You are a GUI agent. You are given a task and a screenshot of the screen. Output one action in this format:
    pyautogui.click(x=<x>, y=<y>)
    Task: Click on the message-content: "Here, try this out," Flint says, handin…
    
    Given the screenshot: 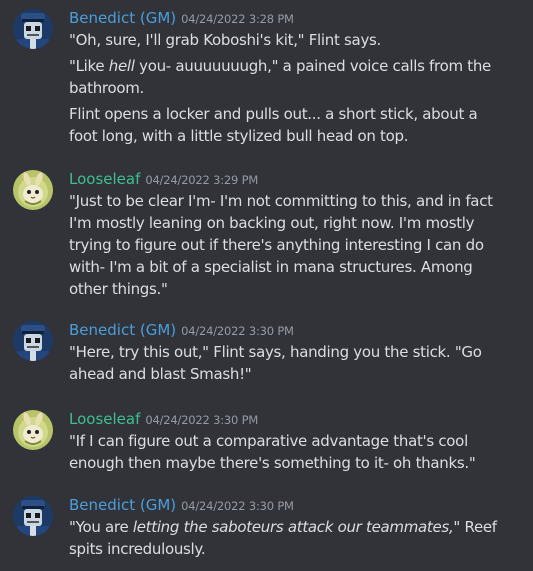 What is the action you would take?
    pyautogui.click(x=294, y=363)
    